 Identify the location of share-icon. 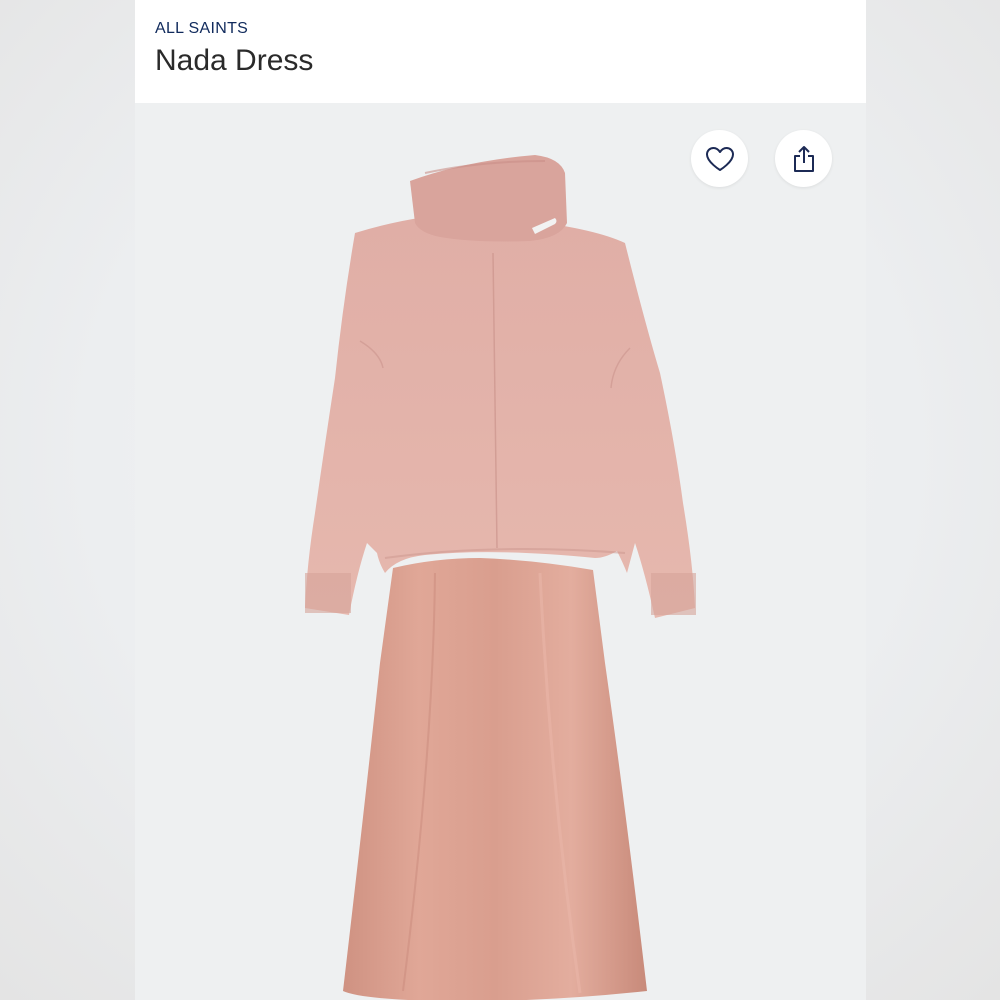
(803, 158).